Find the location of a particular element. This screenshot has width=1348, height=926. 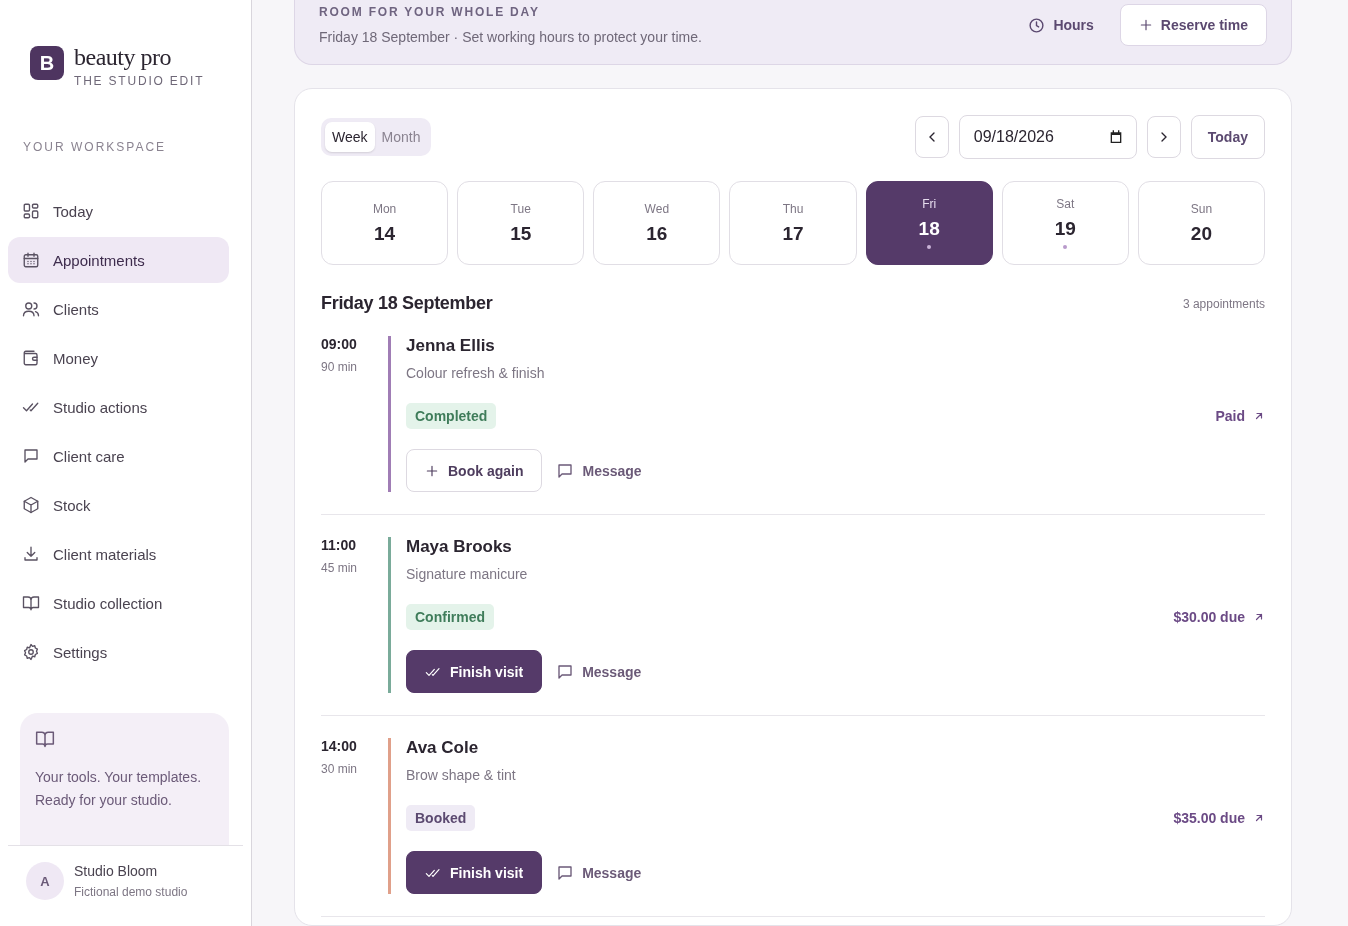

reserve-time-button: Reserve time is located at coordinates (1193, 25).